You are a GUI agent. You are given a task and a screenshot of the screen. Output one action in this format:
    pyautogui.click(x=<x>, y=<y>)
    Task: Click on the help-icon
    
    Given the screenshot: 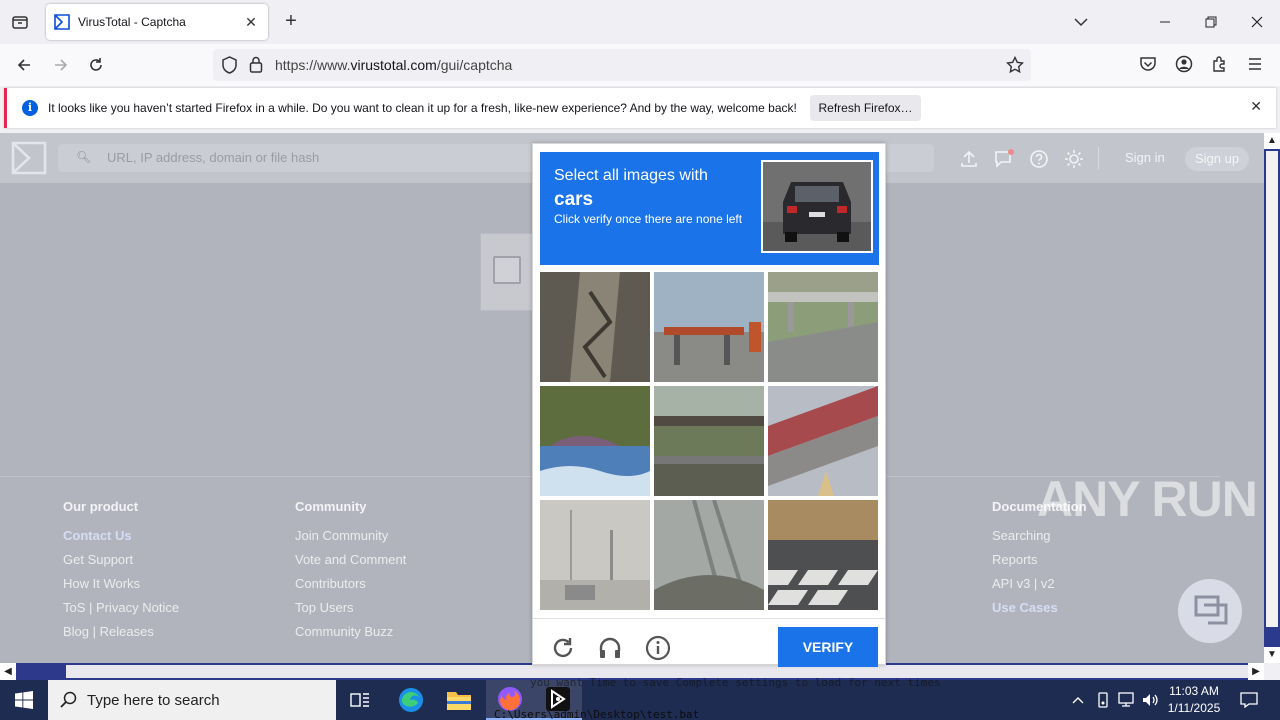 What is the action you would take?
    pyautogui.click(x=1039, y=159)
    